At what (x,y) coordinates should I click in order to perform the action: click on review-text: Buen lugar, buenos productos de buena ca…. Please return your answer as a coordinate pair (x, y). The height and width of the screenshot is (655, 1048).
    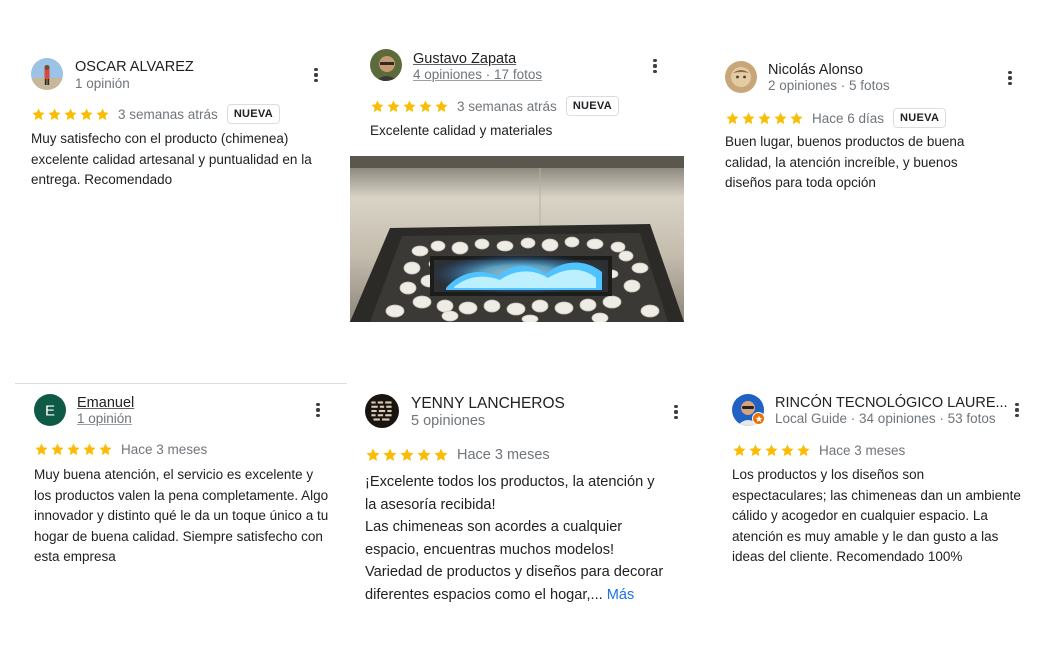
    Looking at the image, I should click on (845, 162).